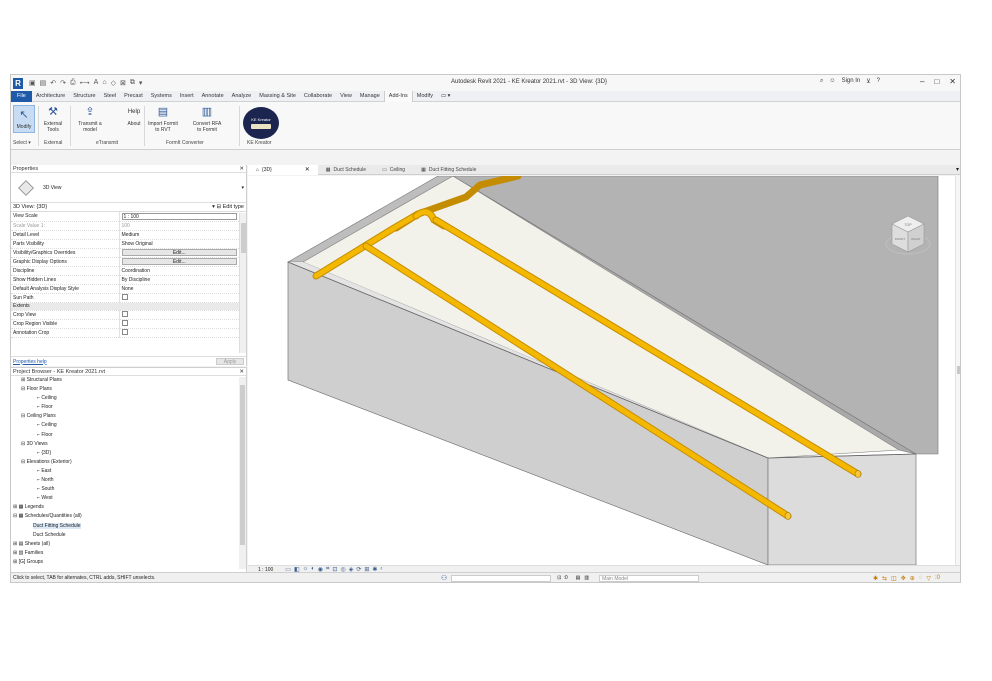  Describe the element at coordinates (928, 578) in the screenshot. I see `filter-icon: ▽` at that location.